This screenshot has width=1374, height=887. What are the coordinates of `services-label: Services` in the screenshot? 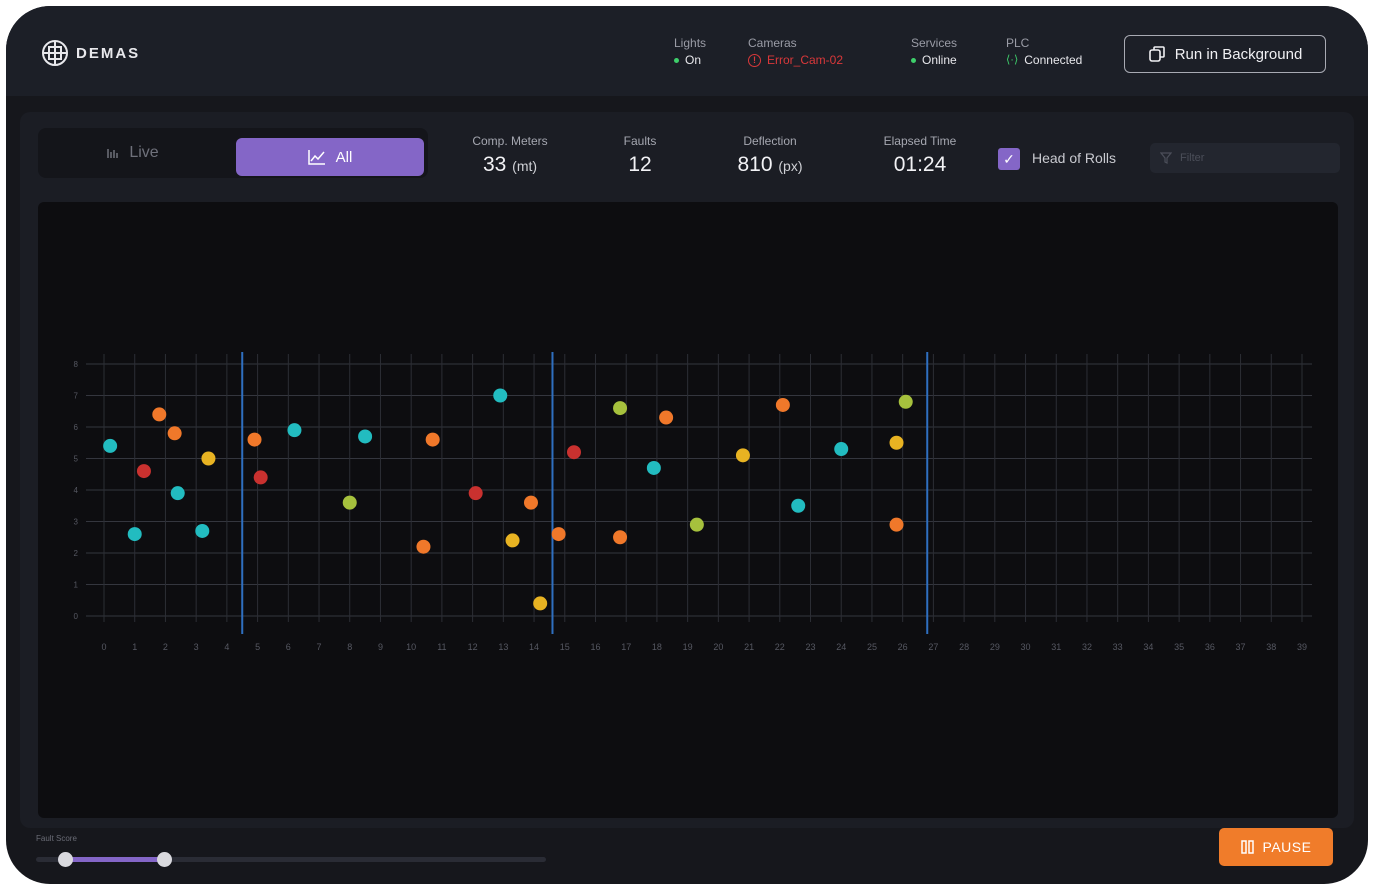 It's located at (934, 43).